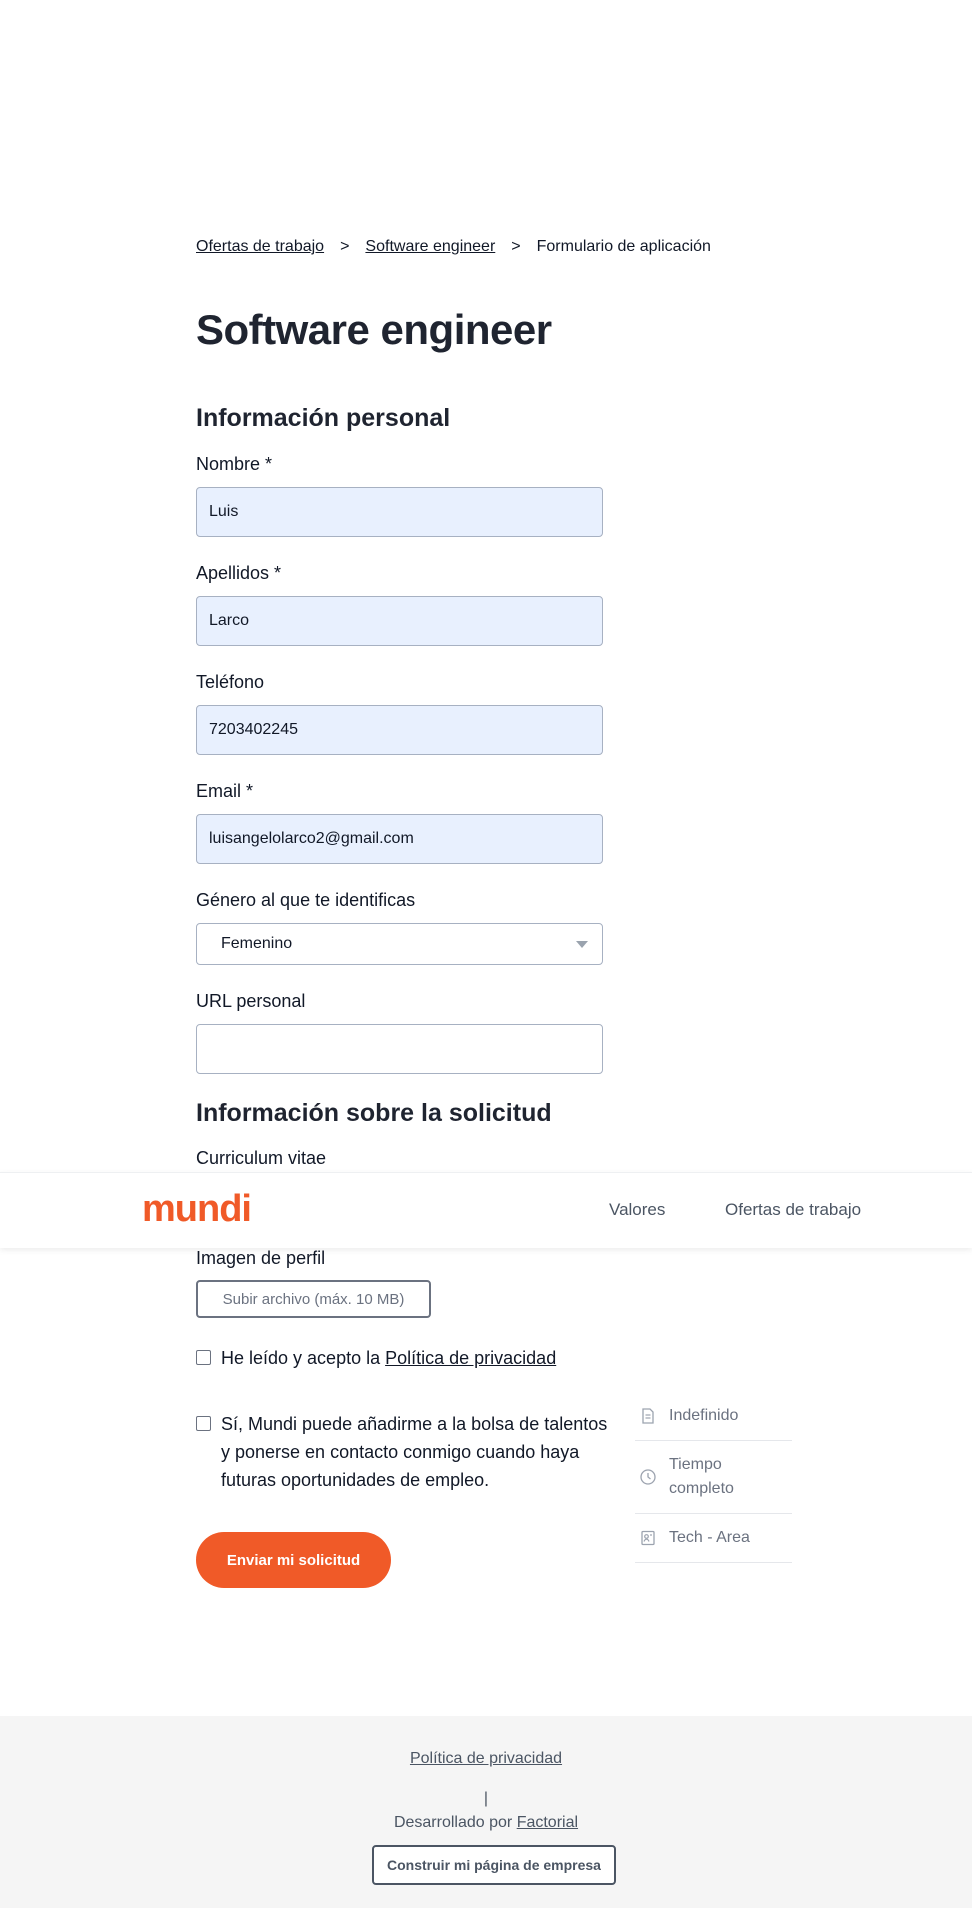  What do you see at coordinates (648, 1416) in the screenshot?
I see `document-icon` at bounding box center [648, 1416].